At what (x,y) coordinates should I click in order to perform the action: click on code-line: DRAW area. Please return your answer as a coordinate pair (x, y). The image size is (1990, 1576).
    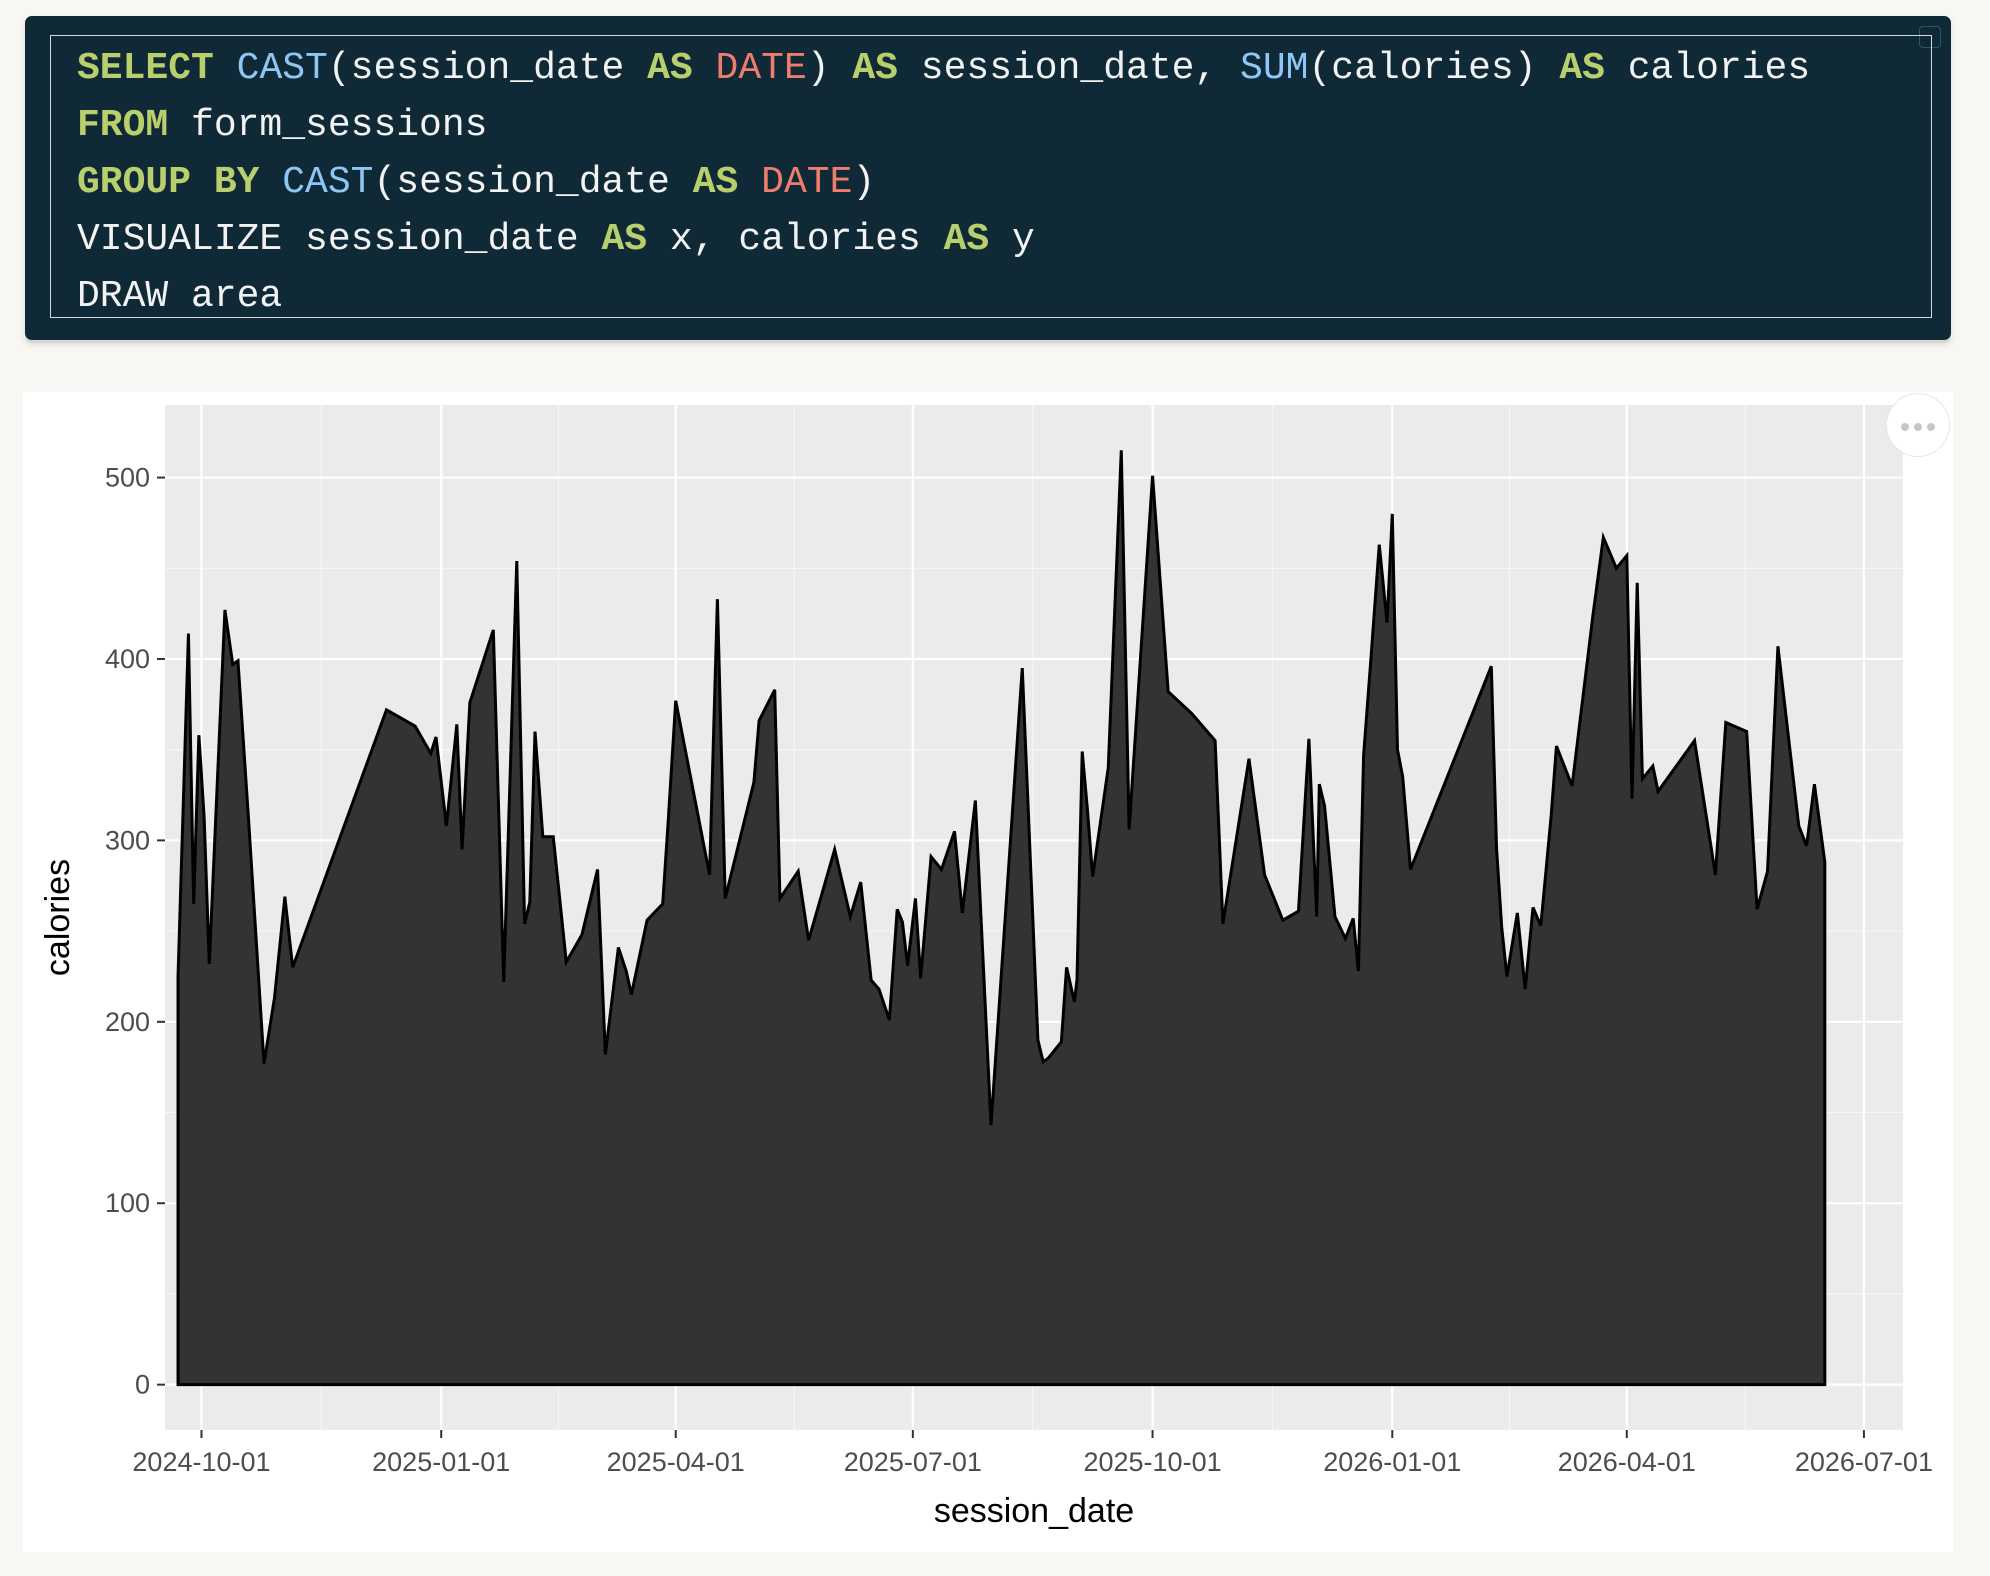
    Looking at the image, I should click on (179, 296).